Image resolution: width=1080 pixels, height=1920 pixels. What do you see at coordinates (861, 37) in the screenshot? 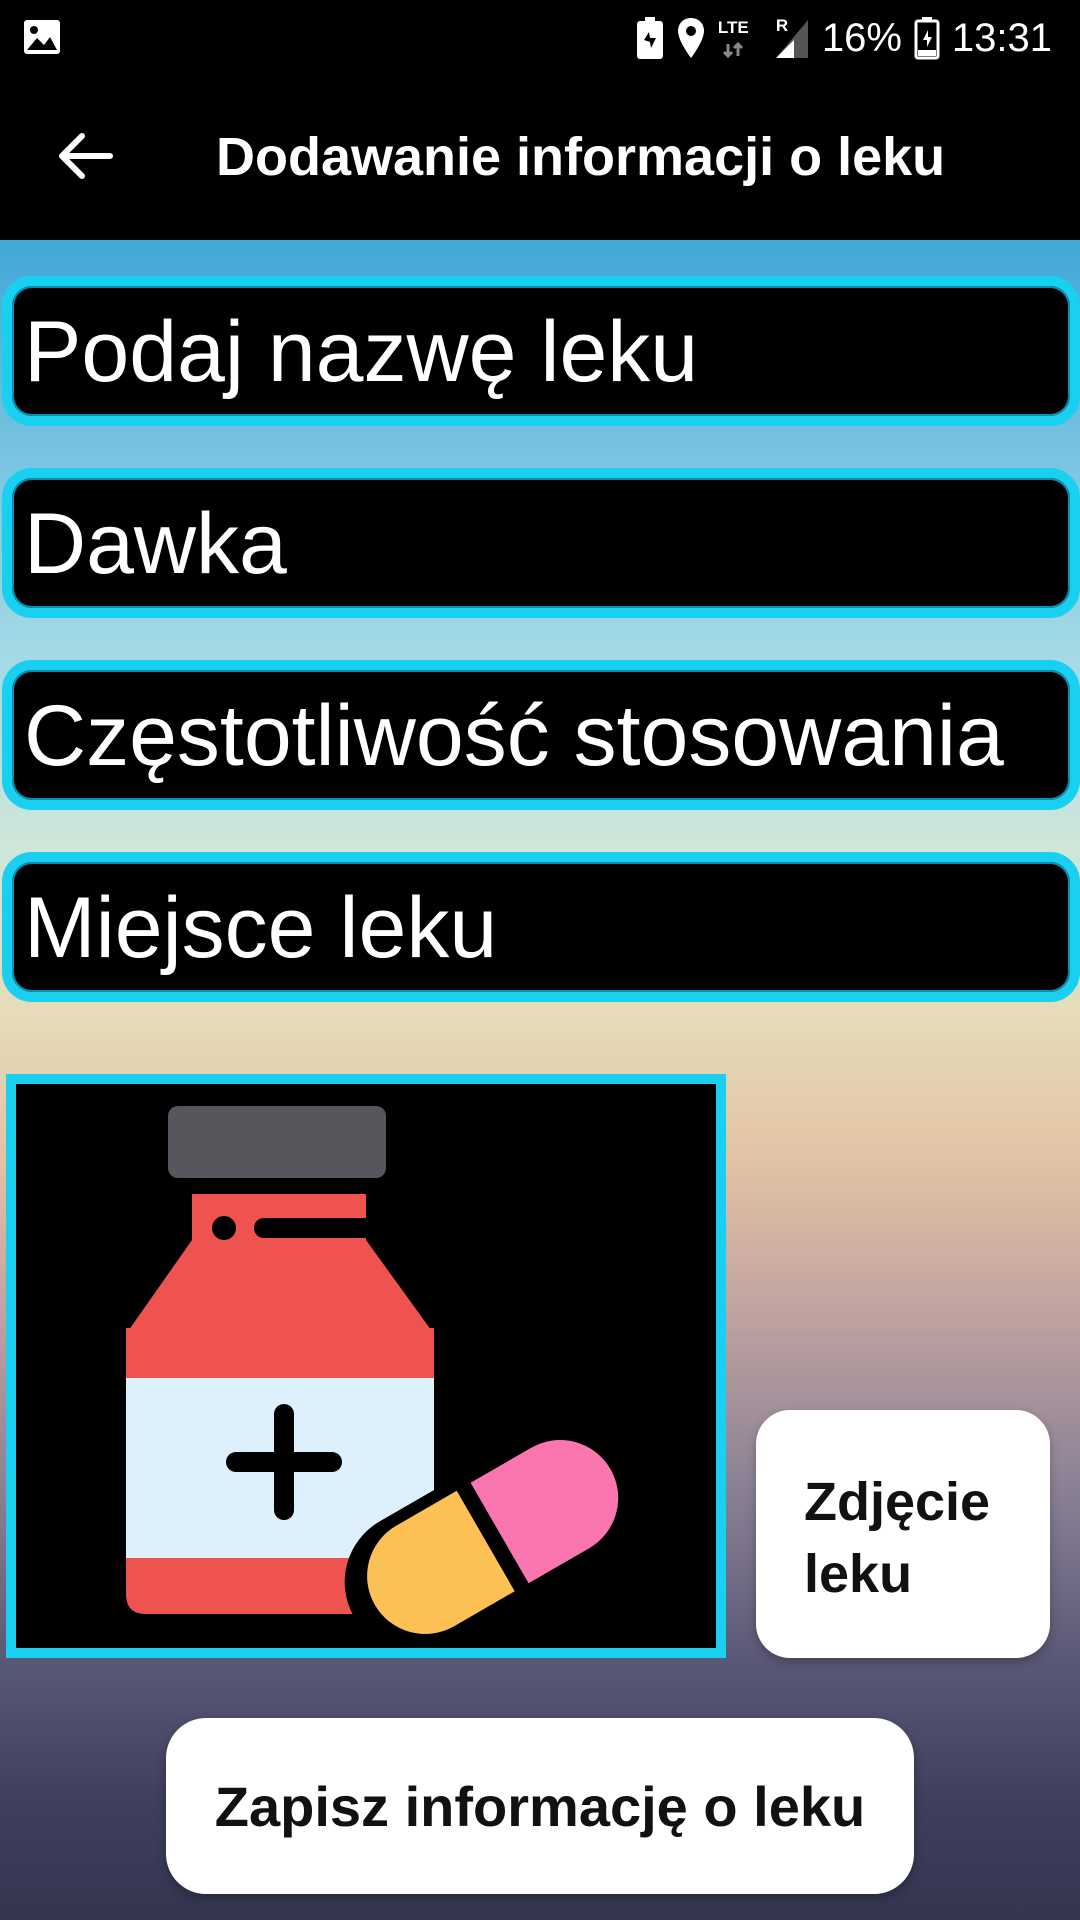
I see `battery-percent: 16%` at bounding box center [861, 37].